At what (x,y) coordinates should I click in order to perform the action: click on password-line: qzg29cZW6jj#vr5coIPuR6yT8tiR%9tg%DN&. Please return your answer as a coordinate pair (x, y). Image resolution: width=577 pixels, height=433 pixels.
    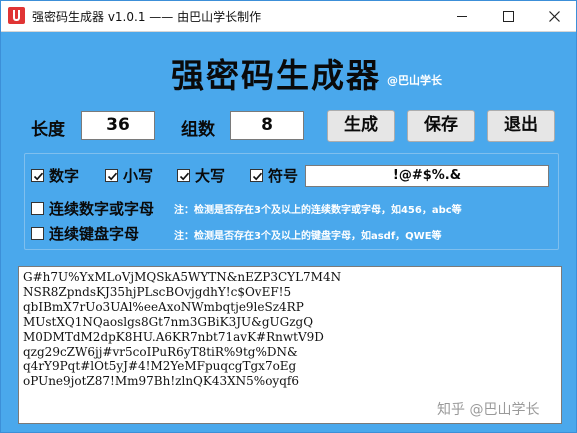
    Looking at the image, I should click on (160, 351).